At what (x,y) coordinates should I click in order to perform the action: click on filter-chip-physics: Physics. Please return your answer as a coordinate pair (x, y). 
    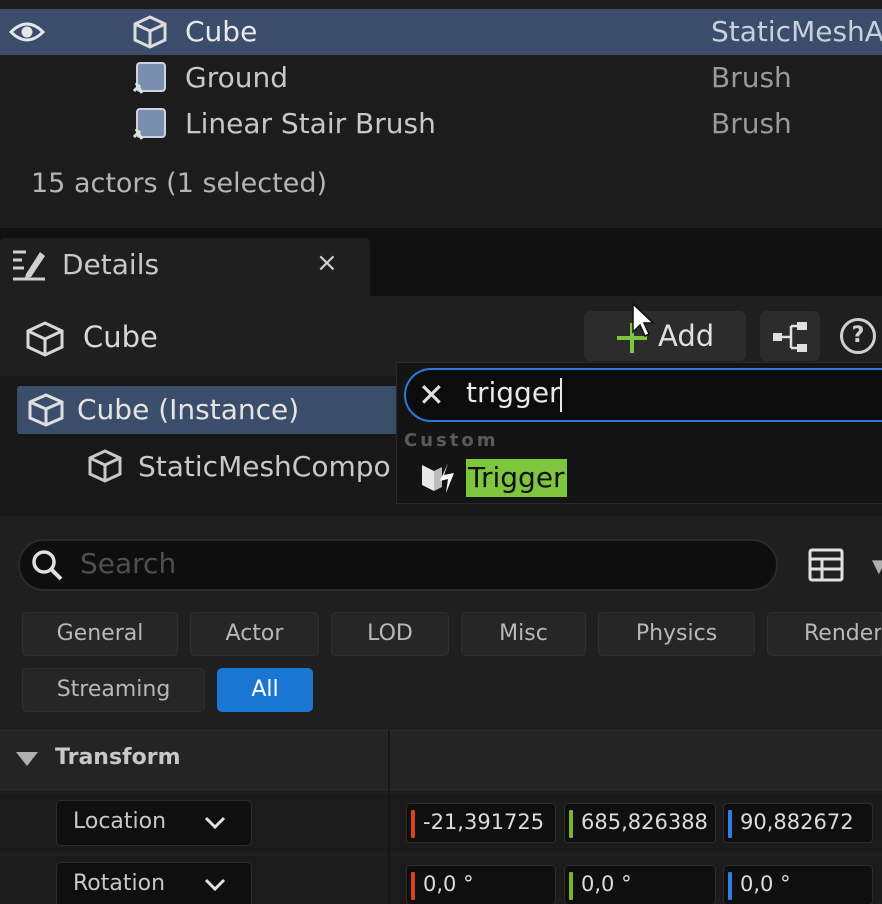
    Looking at the image, I should click on (676, 634).